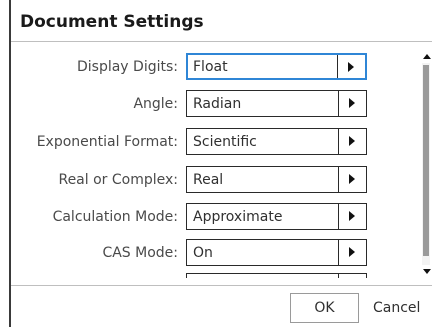 This screenshot has height=327, width=432. Describe the element at coordinates (276, 141) in the screenshot. I see `exponential-format-dropdown: Scientific` at that location.